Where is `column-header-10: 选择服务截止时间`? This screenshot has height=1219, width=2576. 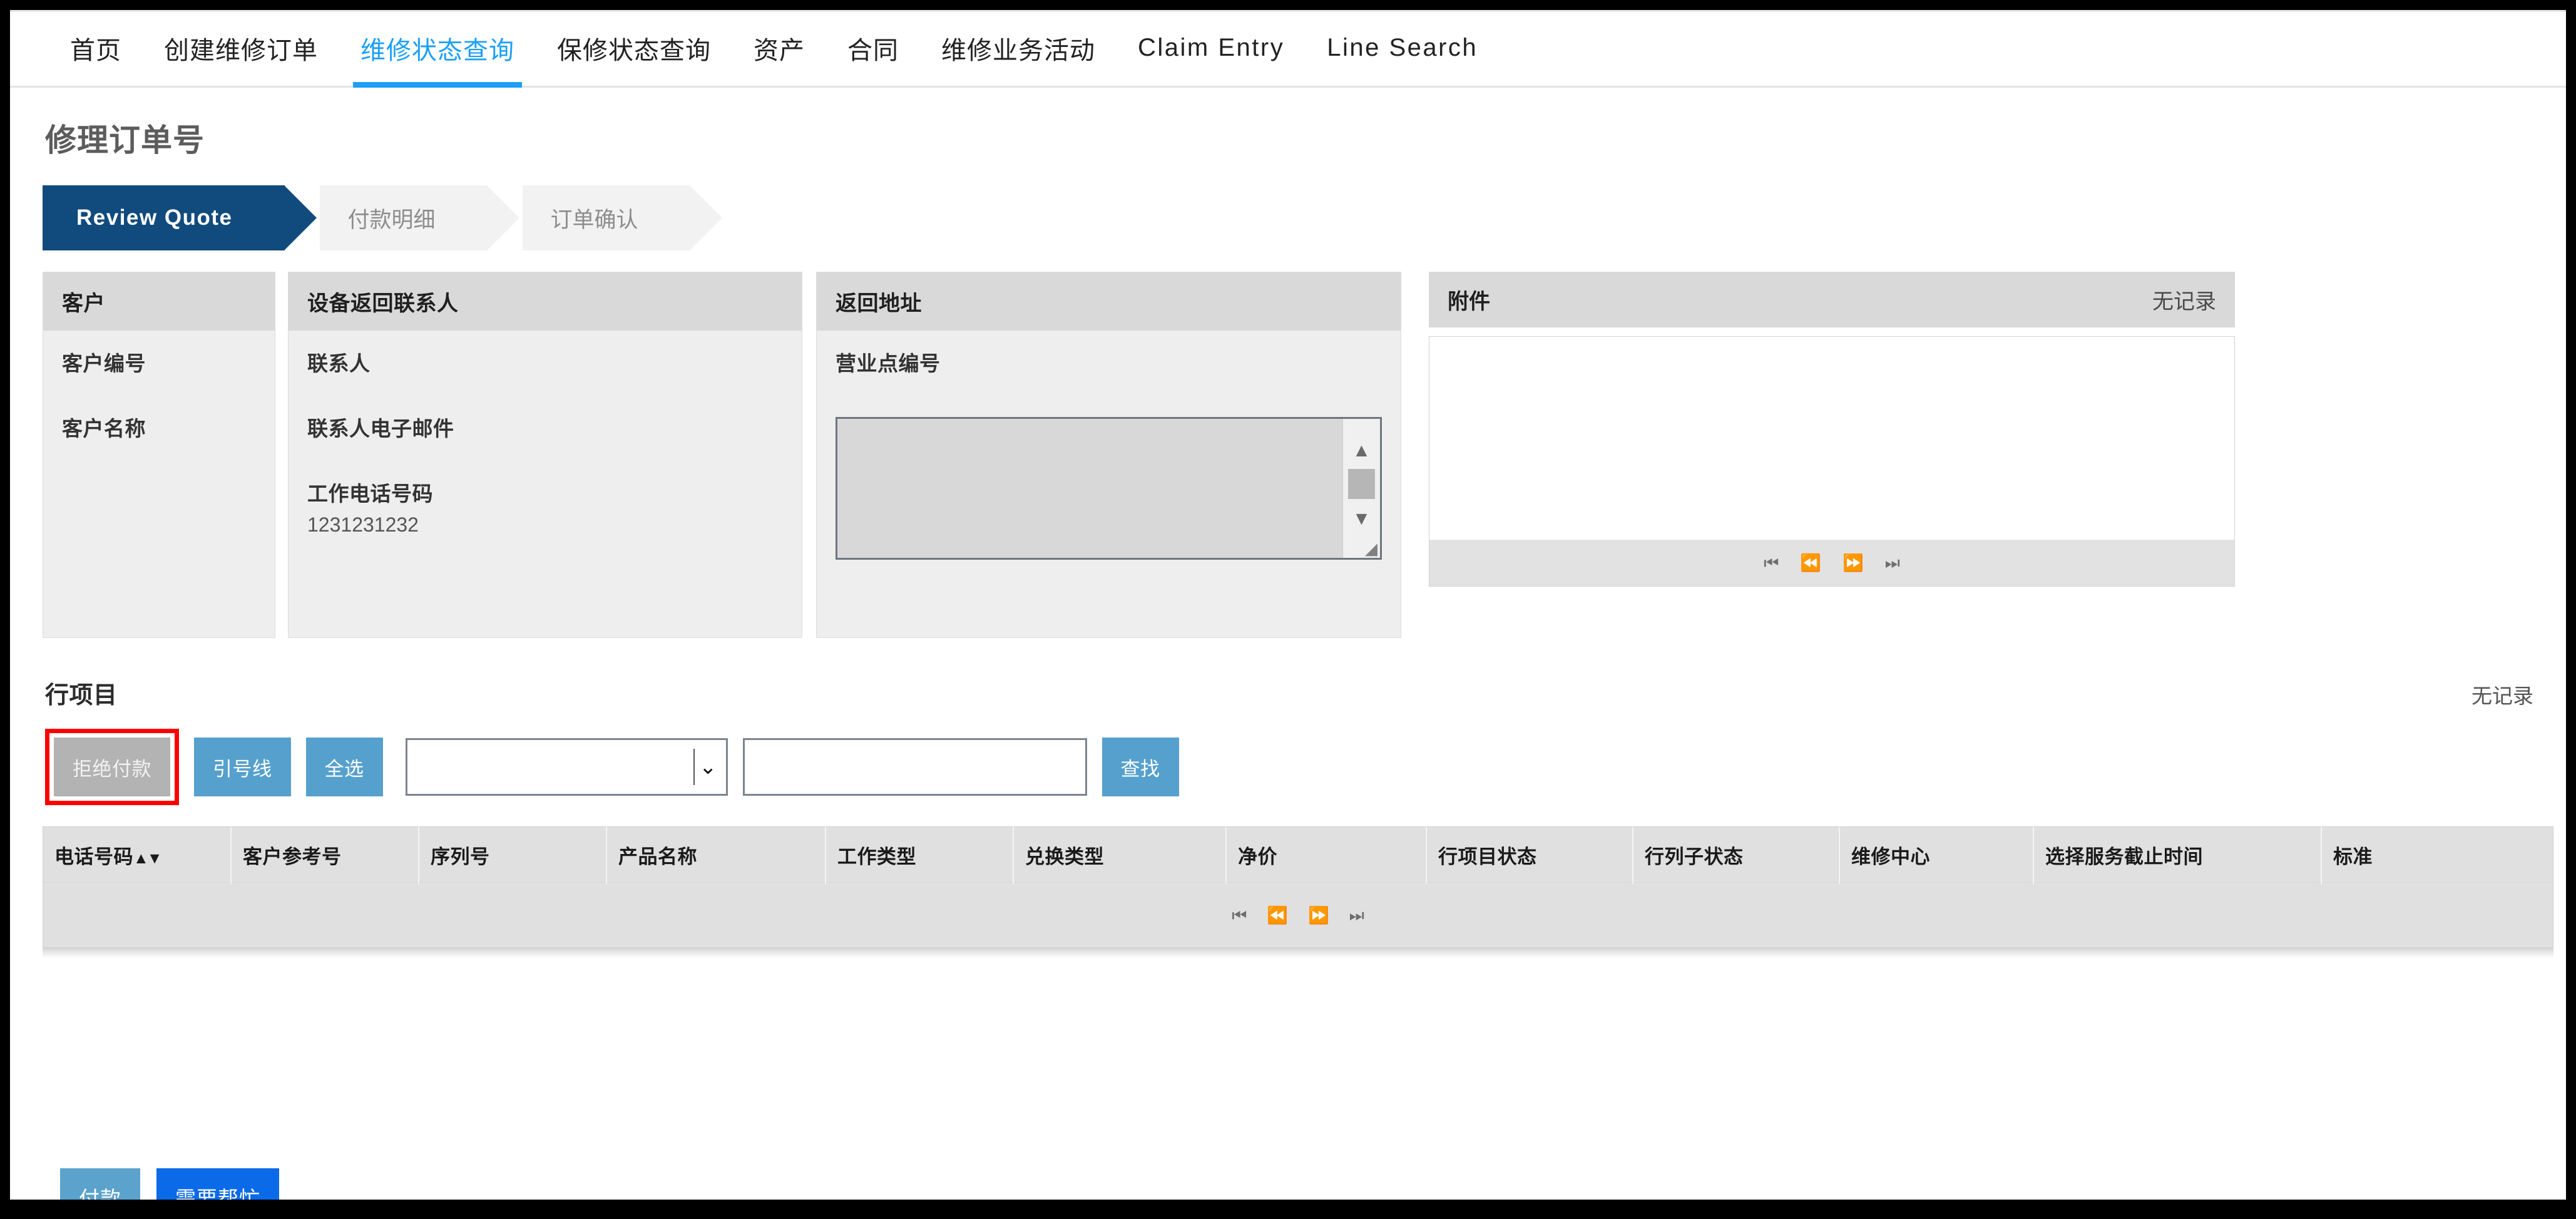
column-header-10: 选择服务截止时间 is located at coordinates (2177, 855).